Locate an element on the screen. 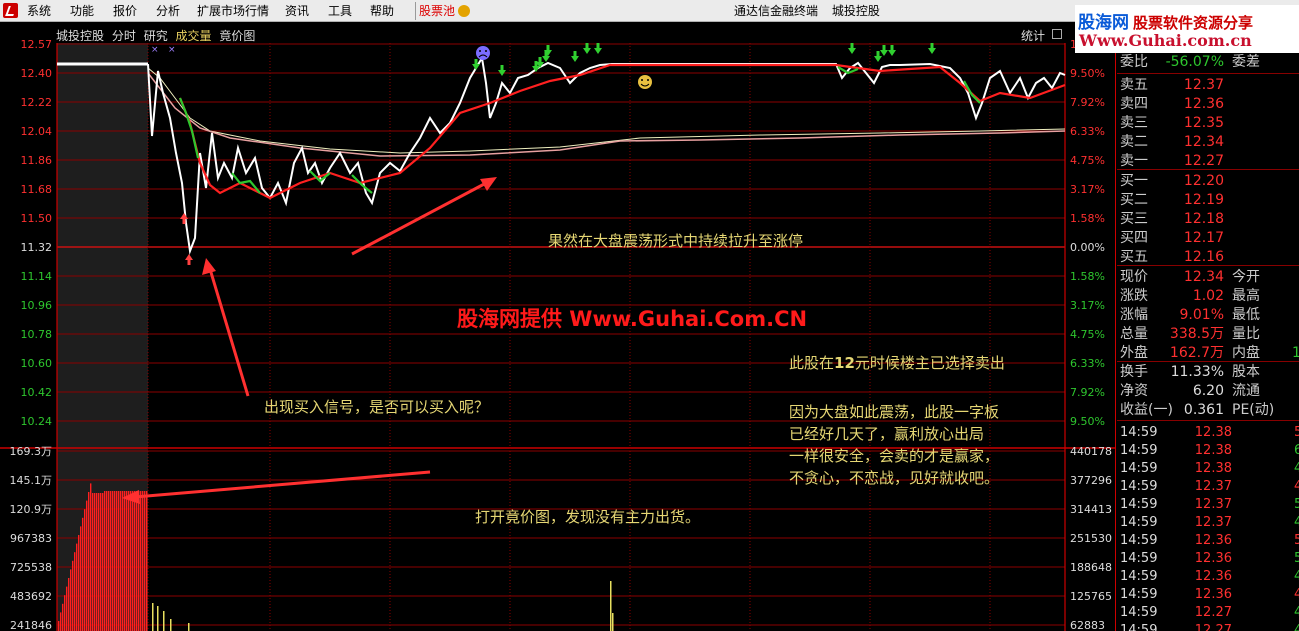 Image resolution: width=1299 pixels, height=631 pixels. quote-stat-row: 换手 11.33% 股本 is located at coordinates (1208, 372).